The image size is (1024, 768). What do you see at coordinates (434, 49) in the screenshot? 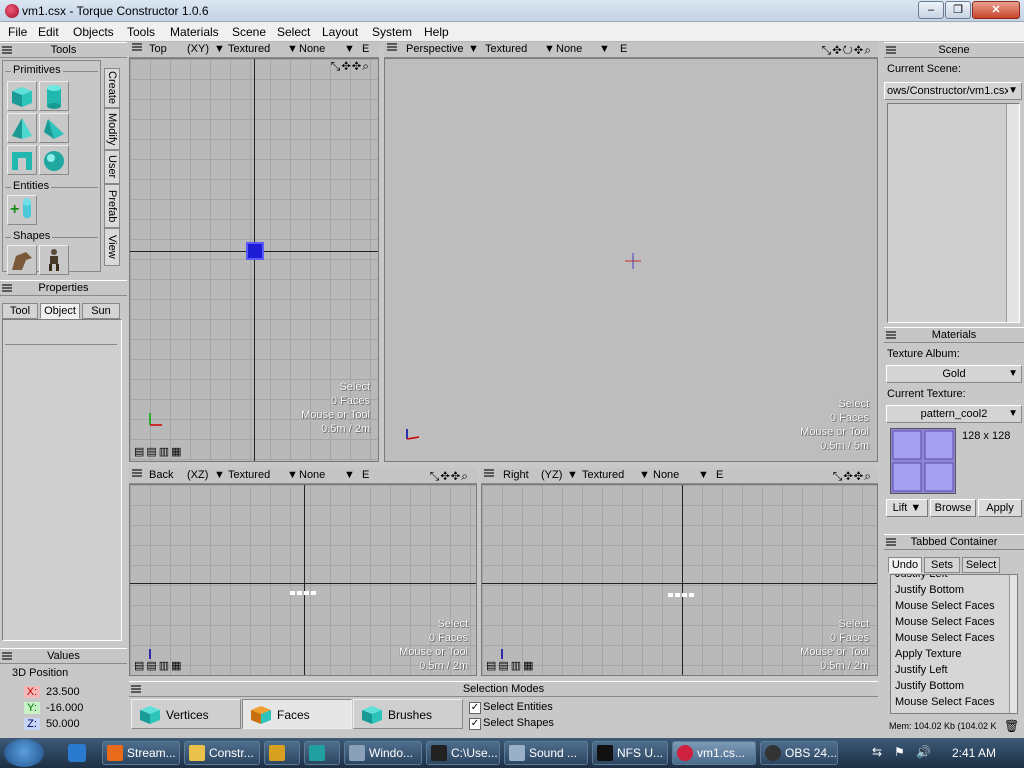
I see `view-name: Perspective` at bounding box center [434, 49].